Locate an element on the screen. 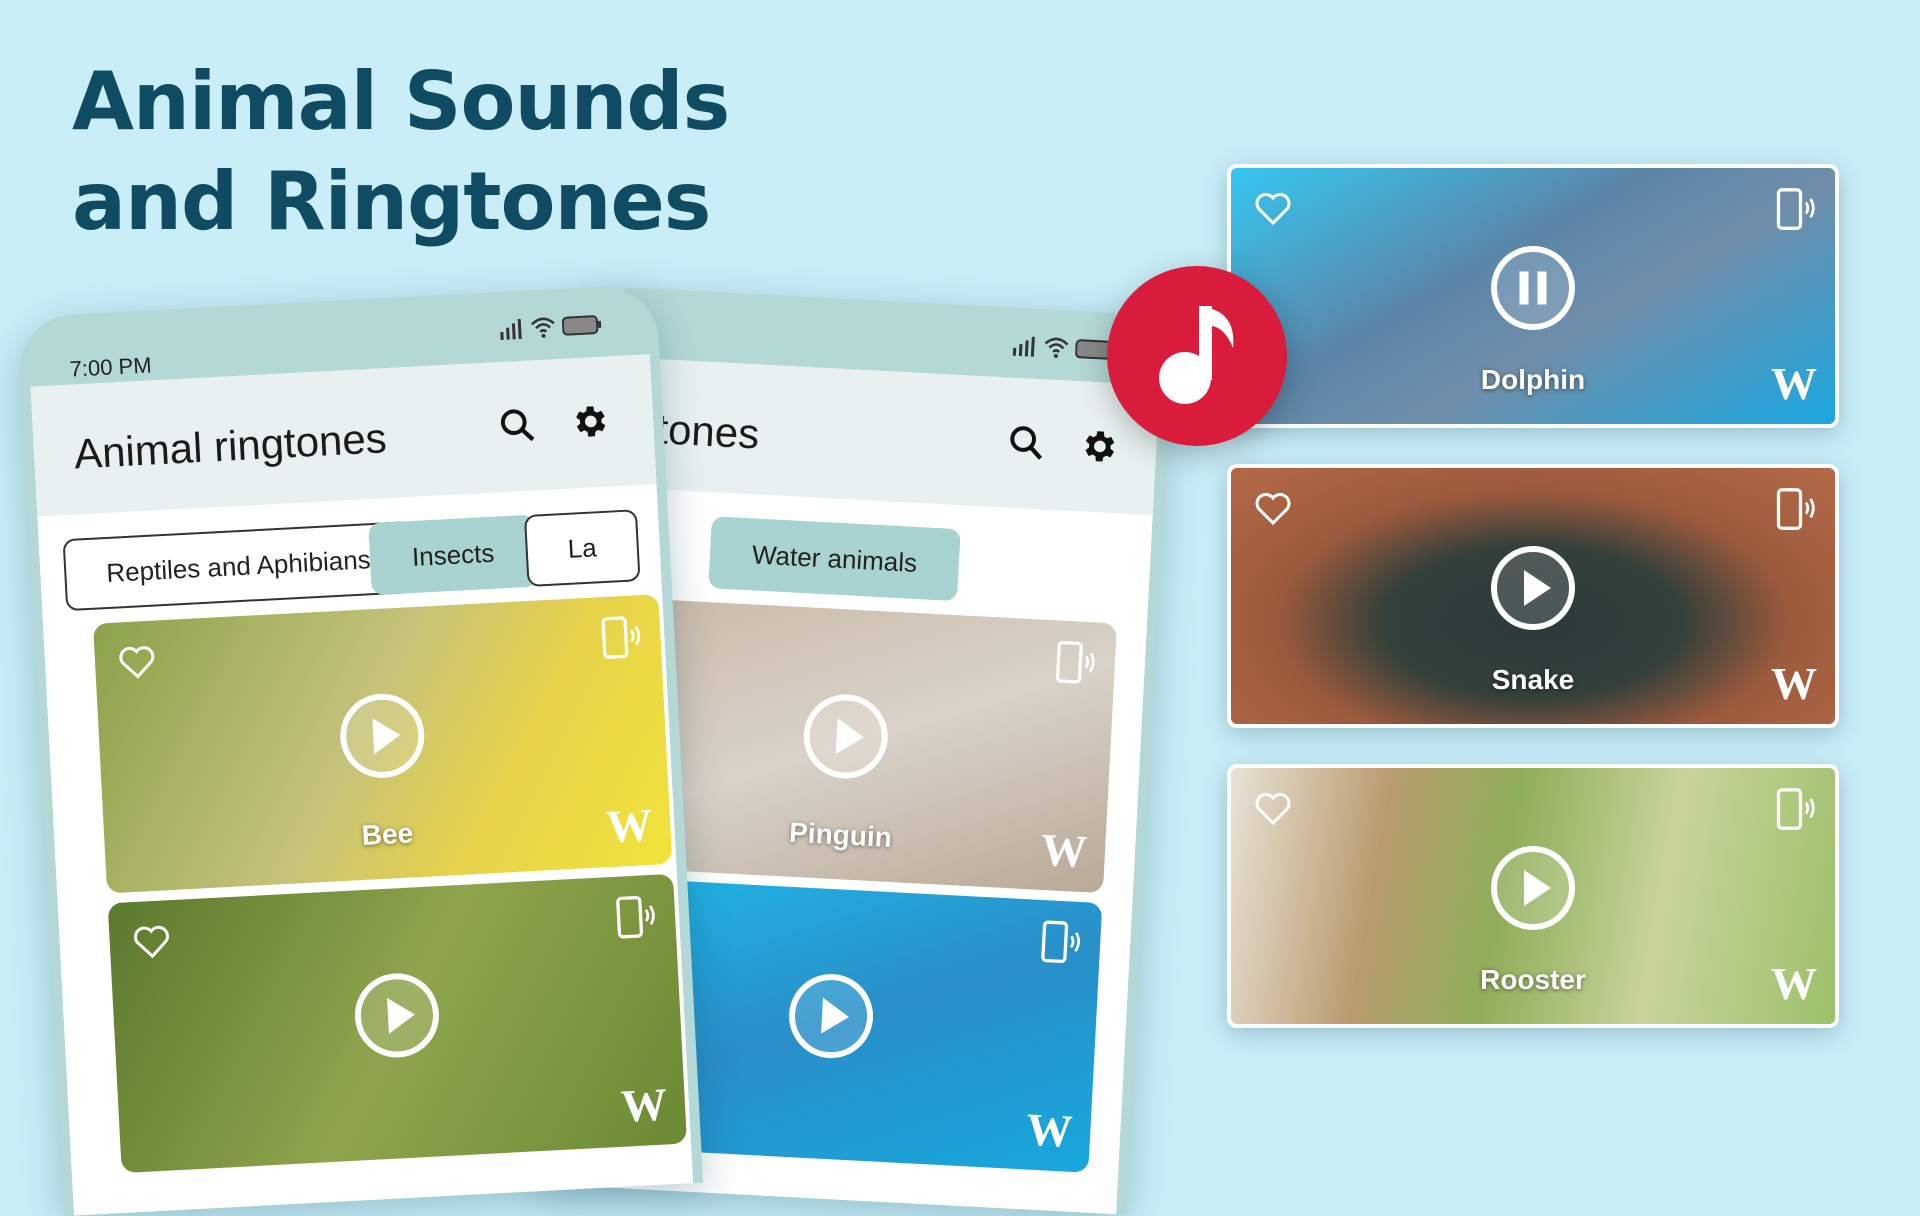 The width and height of the screenshot is (1920, 1216). animal-name: Snake is located at coordinates (1533, 679).